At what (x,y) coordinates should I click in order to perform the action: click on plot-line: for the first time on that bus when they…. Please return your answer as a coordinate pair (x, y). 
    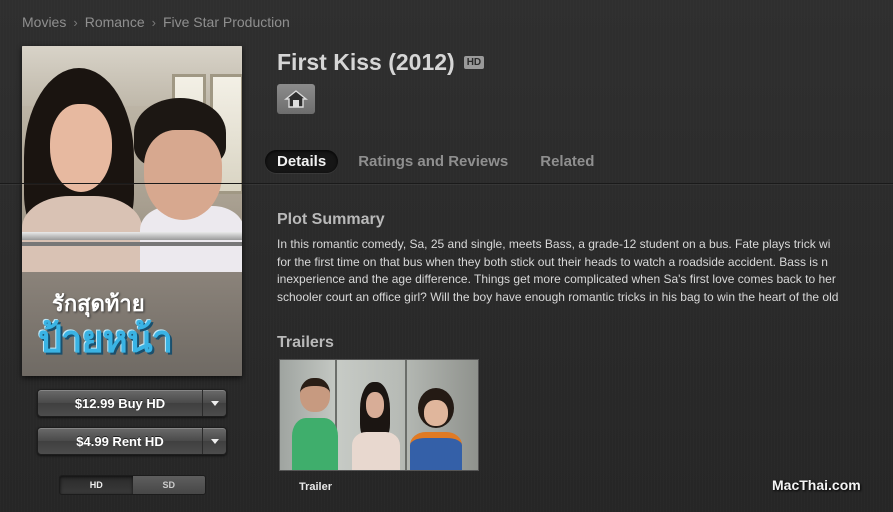
    Looking at the image, I should click on (552, 261).